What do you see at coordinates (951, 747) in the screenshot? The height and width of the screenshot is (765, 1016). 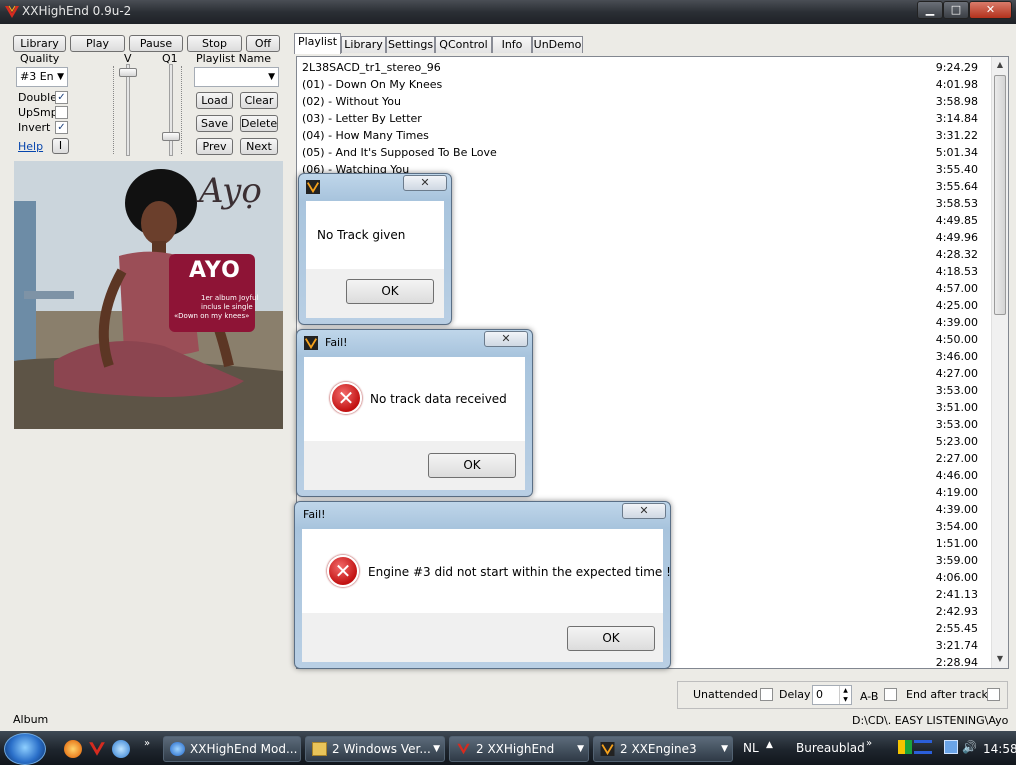 I see `network-tray-icon` at bounding box center [951, 747].